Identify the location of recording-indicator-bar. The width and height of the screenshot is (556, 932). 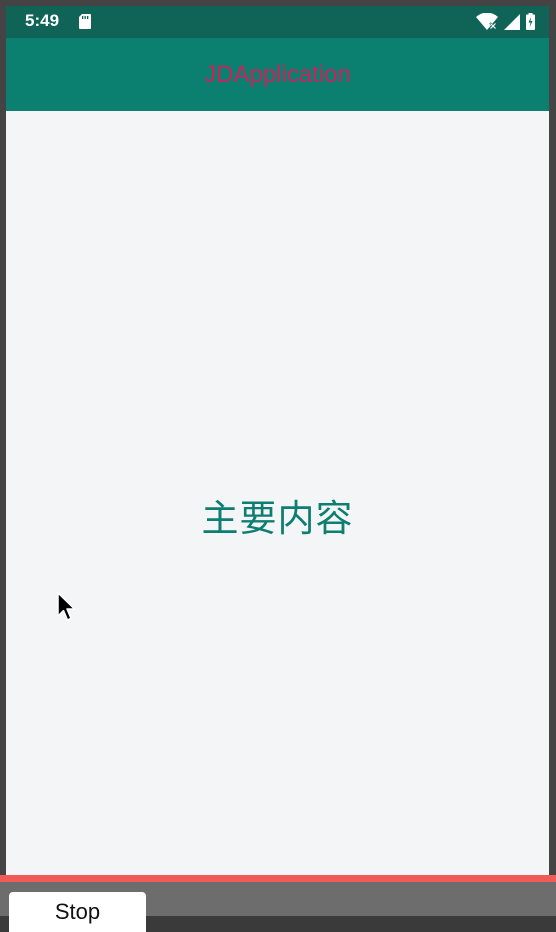
(278, 878).